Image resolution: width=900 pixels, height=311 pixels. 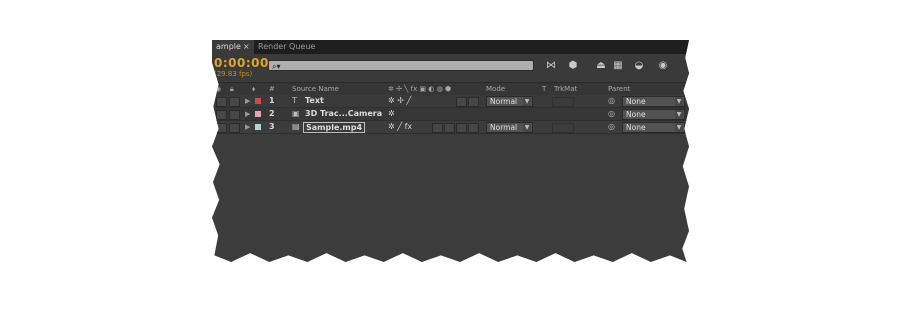 I want to click on tab-bar: ample × Render Queue, so click(x=450, y=47).